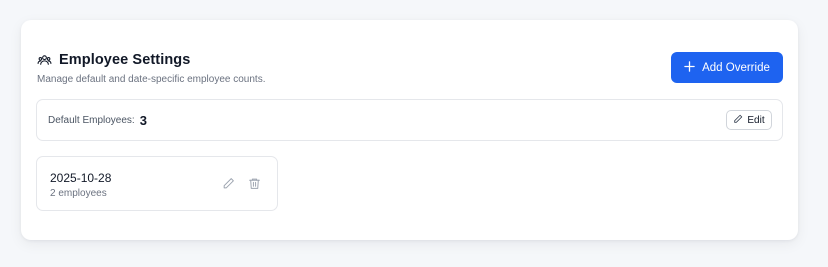 Image resolution: width=828 pixels, height=267 pixels. What do you see at coordinates (255, 184) in the screenshot?
I see `trash-icon` at bounding box center [255, 184].